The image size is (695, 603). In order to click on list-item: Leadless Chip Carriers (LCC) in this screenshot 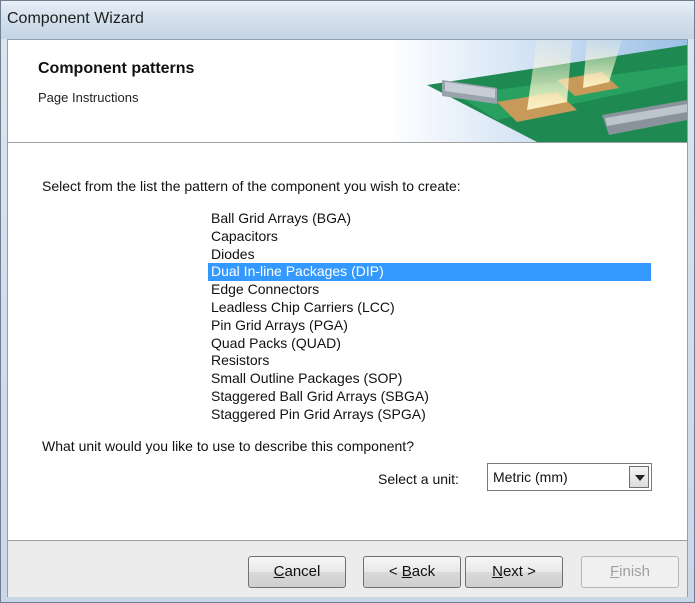, I will do `click(429, 308)`.